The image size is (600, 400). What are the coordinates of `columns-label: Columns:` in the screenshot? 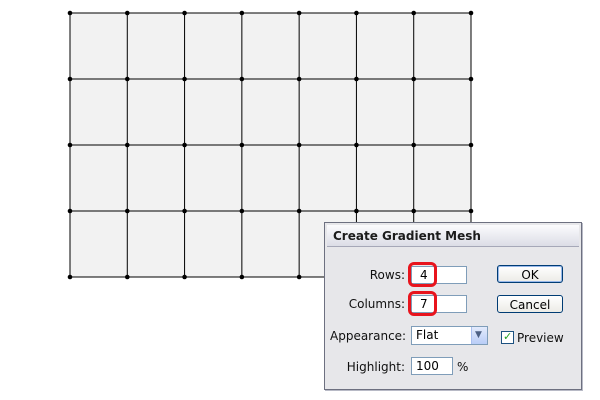 It's located at (376, 304).